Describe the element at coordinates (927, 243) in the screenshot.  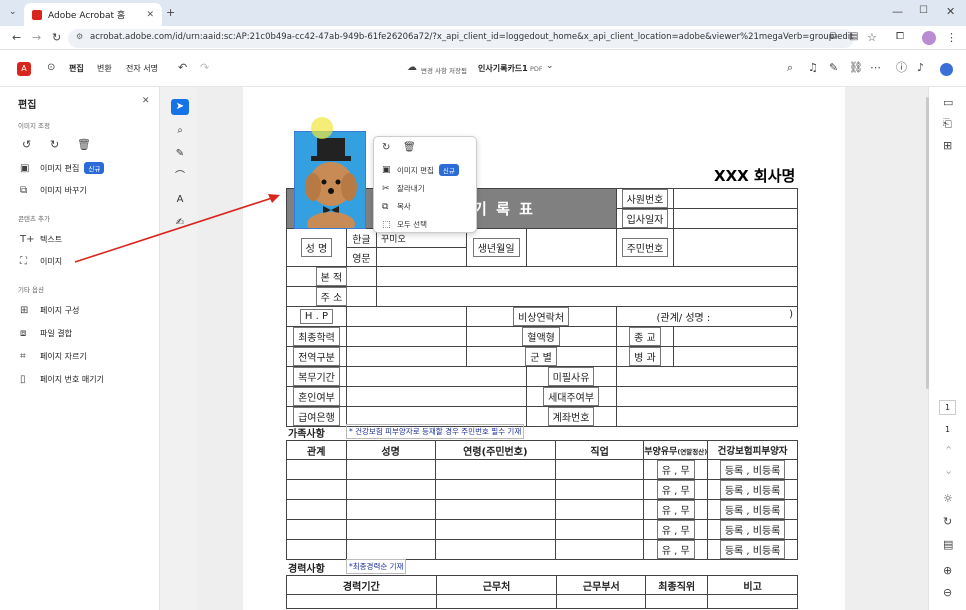
I see `scrollbar` at that location.